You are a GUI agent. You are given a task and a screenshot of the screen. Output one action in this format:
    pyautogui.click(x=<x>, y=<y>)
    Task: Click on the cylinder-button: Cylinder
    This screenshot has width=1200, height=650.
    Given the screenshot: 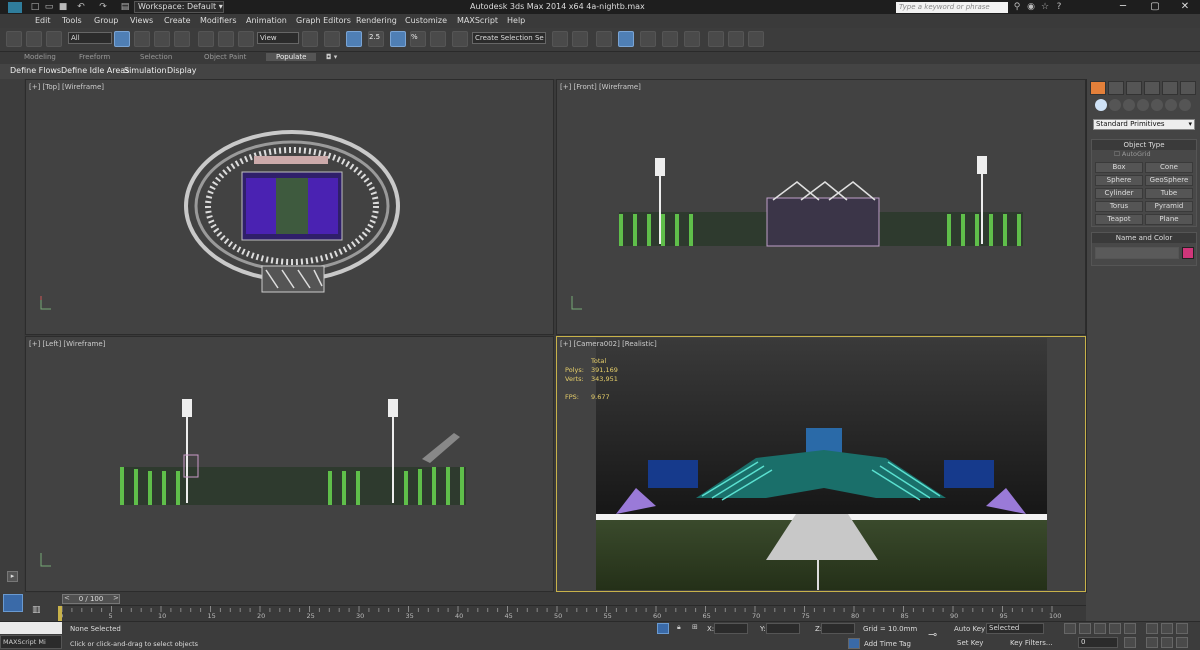 What is the action you would take?
    pyautogui.click(x=1119, y=193)
    